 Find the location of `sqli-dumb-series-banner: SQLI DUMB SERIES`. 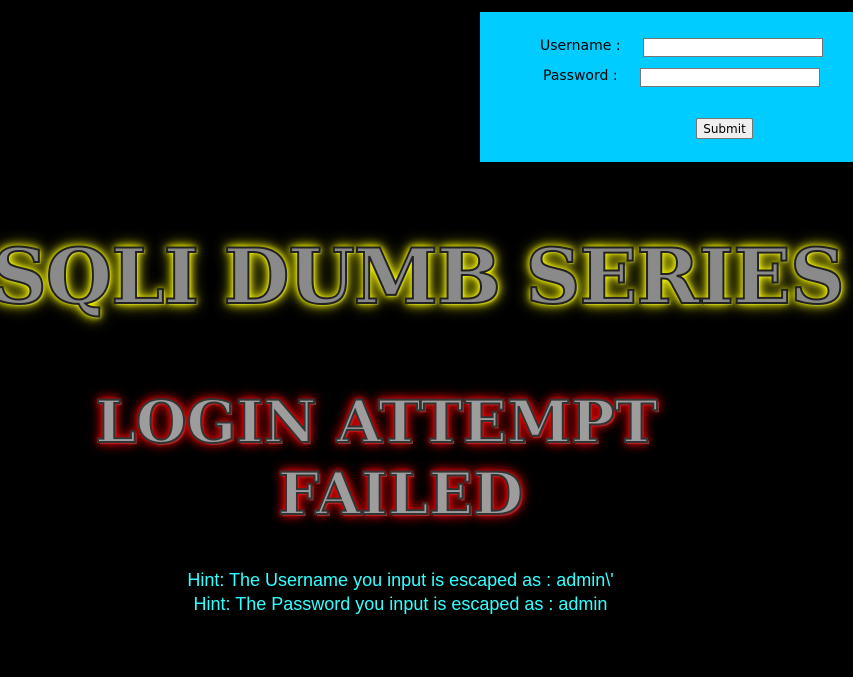

sqli-dumb-series-banner: SQLI DUMB SERIES is located at coordinates (423, 276).